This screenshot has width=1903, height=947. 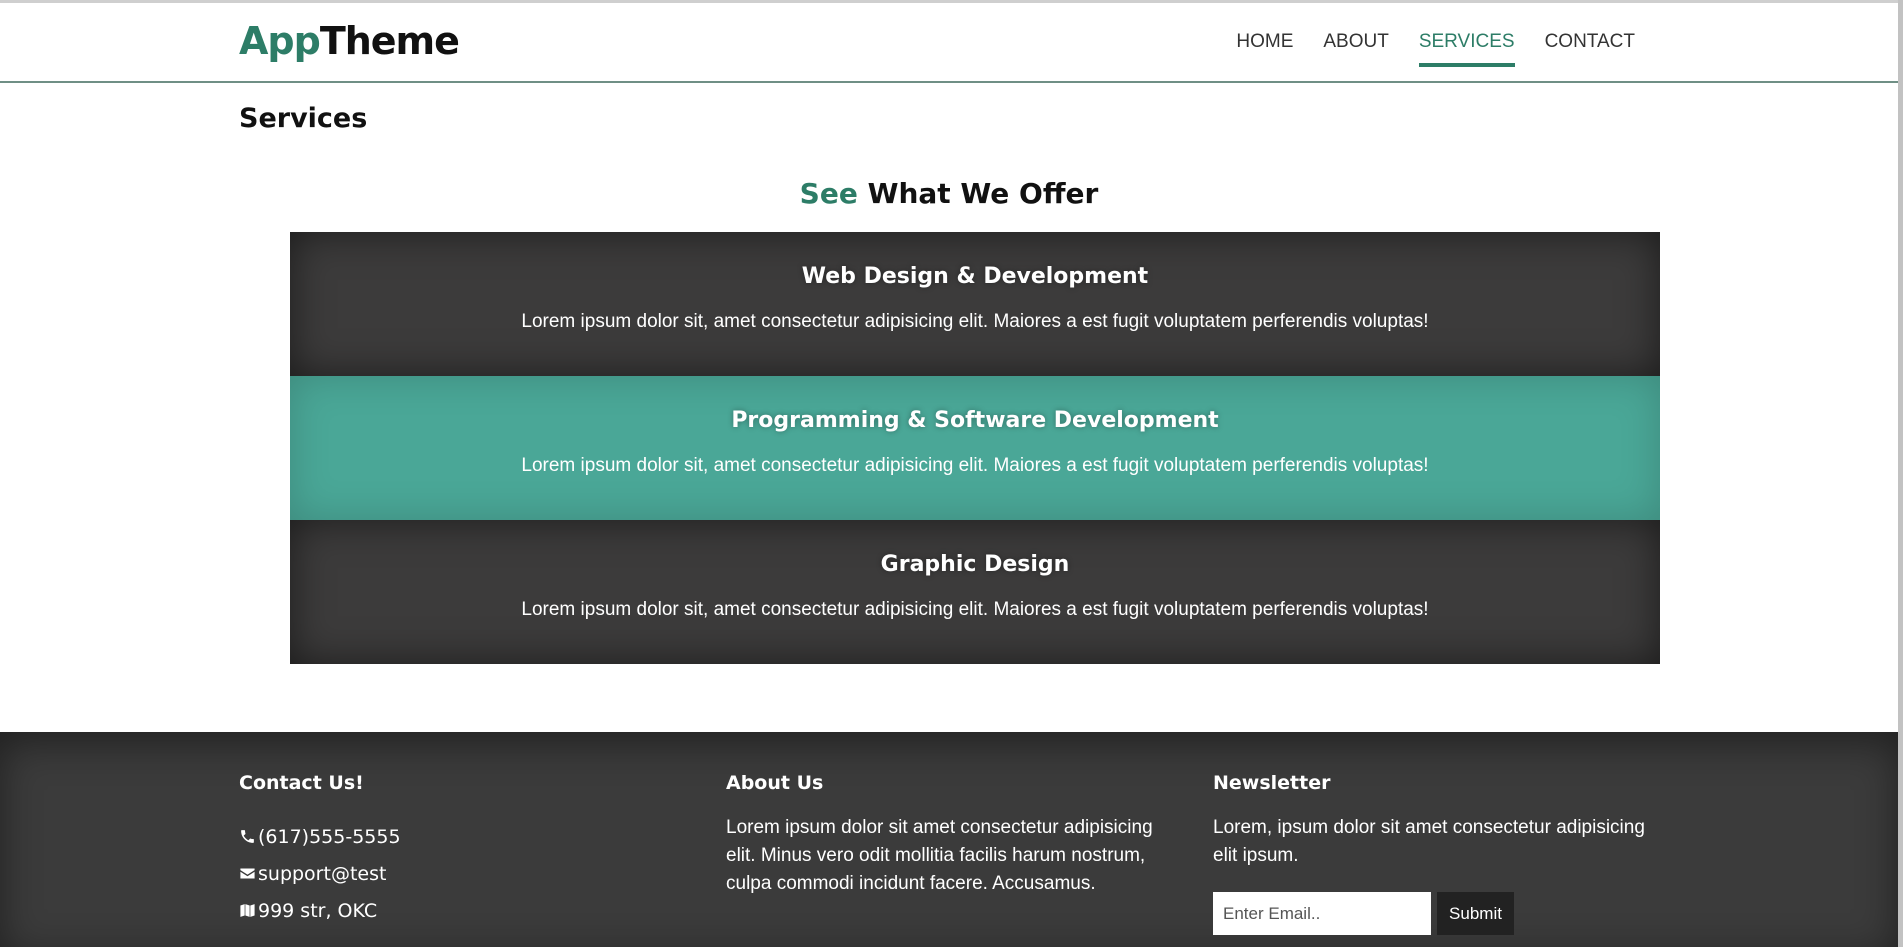 What do you see at coordinates (301, 783) in the screenshot?
I see `footer-contact-heading: Contact Us!` at bounding box center [301, 783].